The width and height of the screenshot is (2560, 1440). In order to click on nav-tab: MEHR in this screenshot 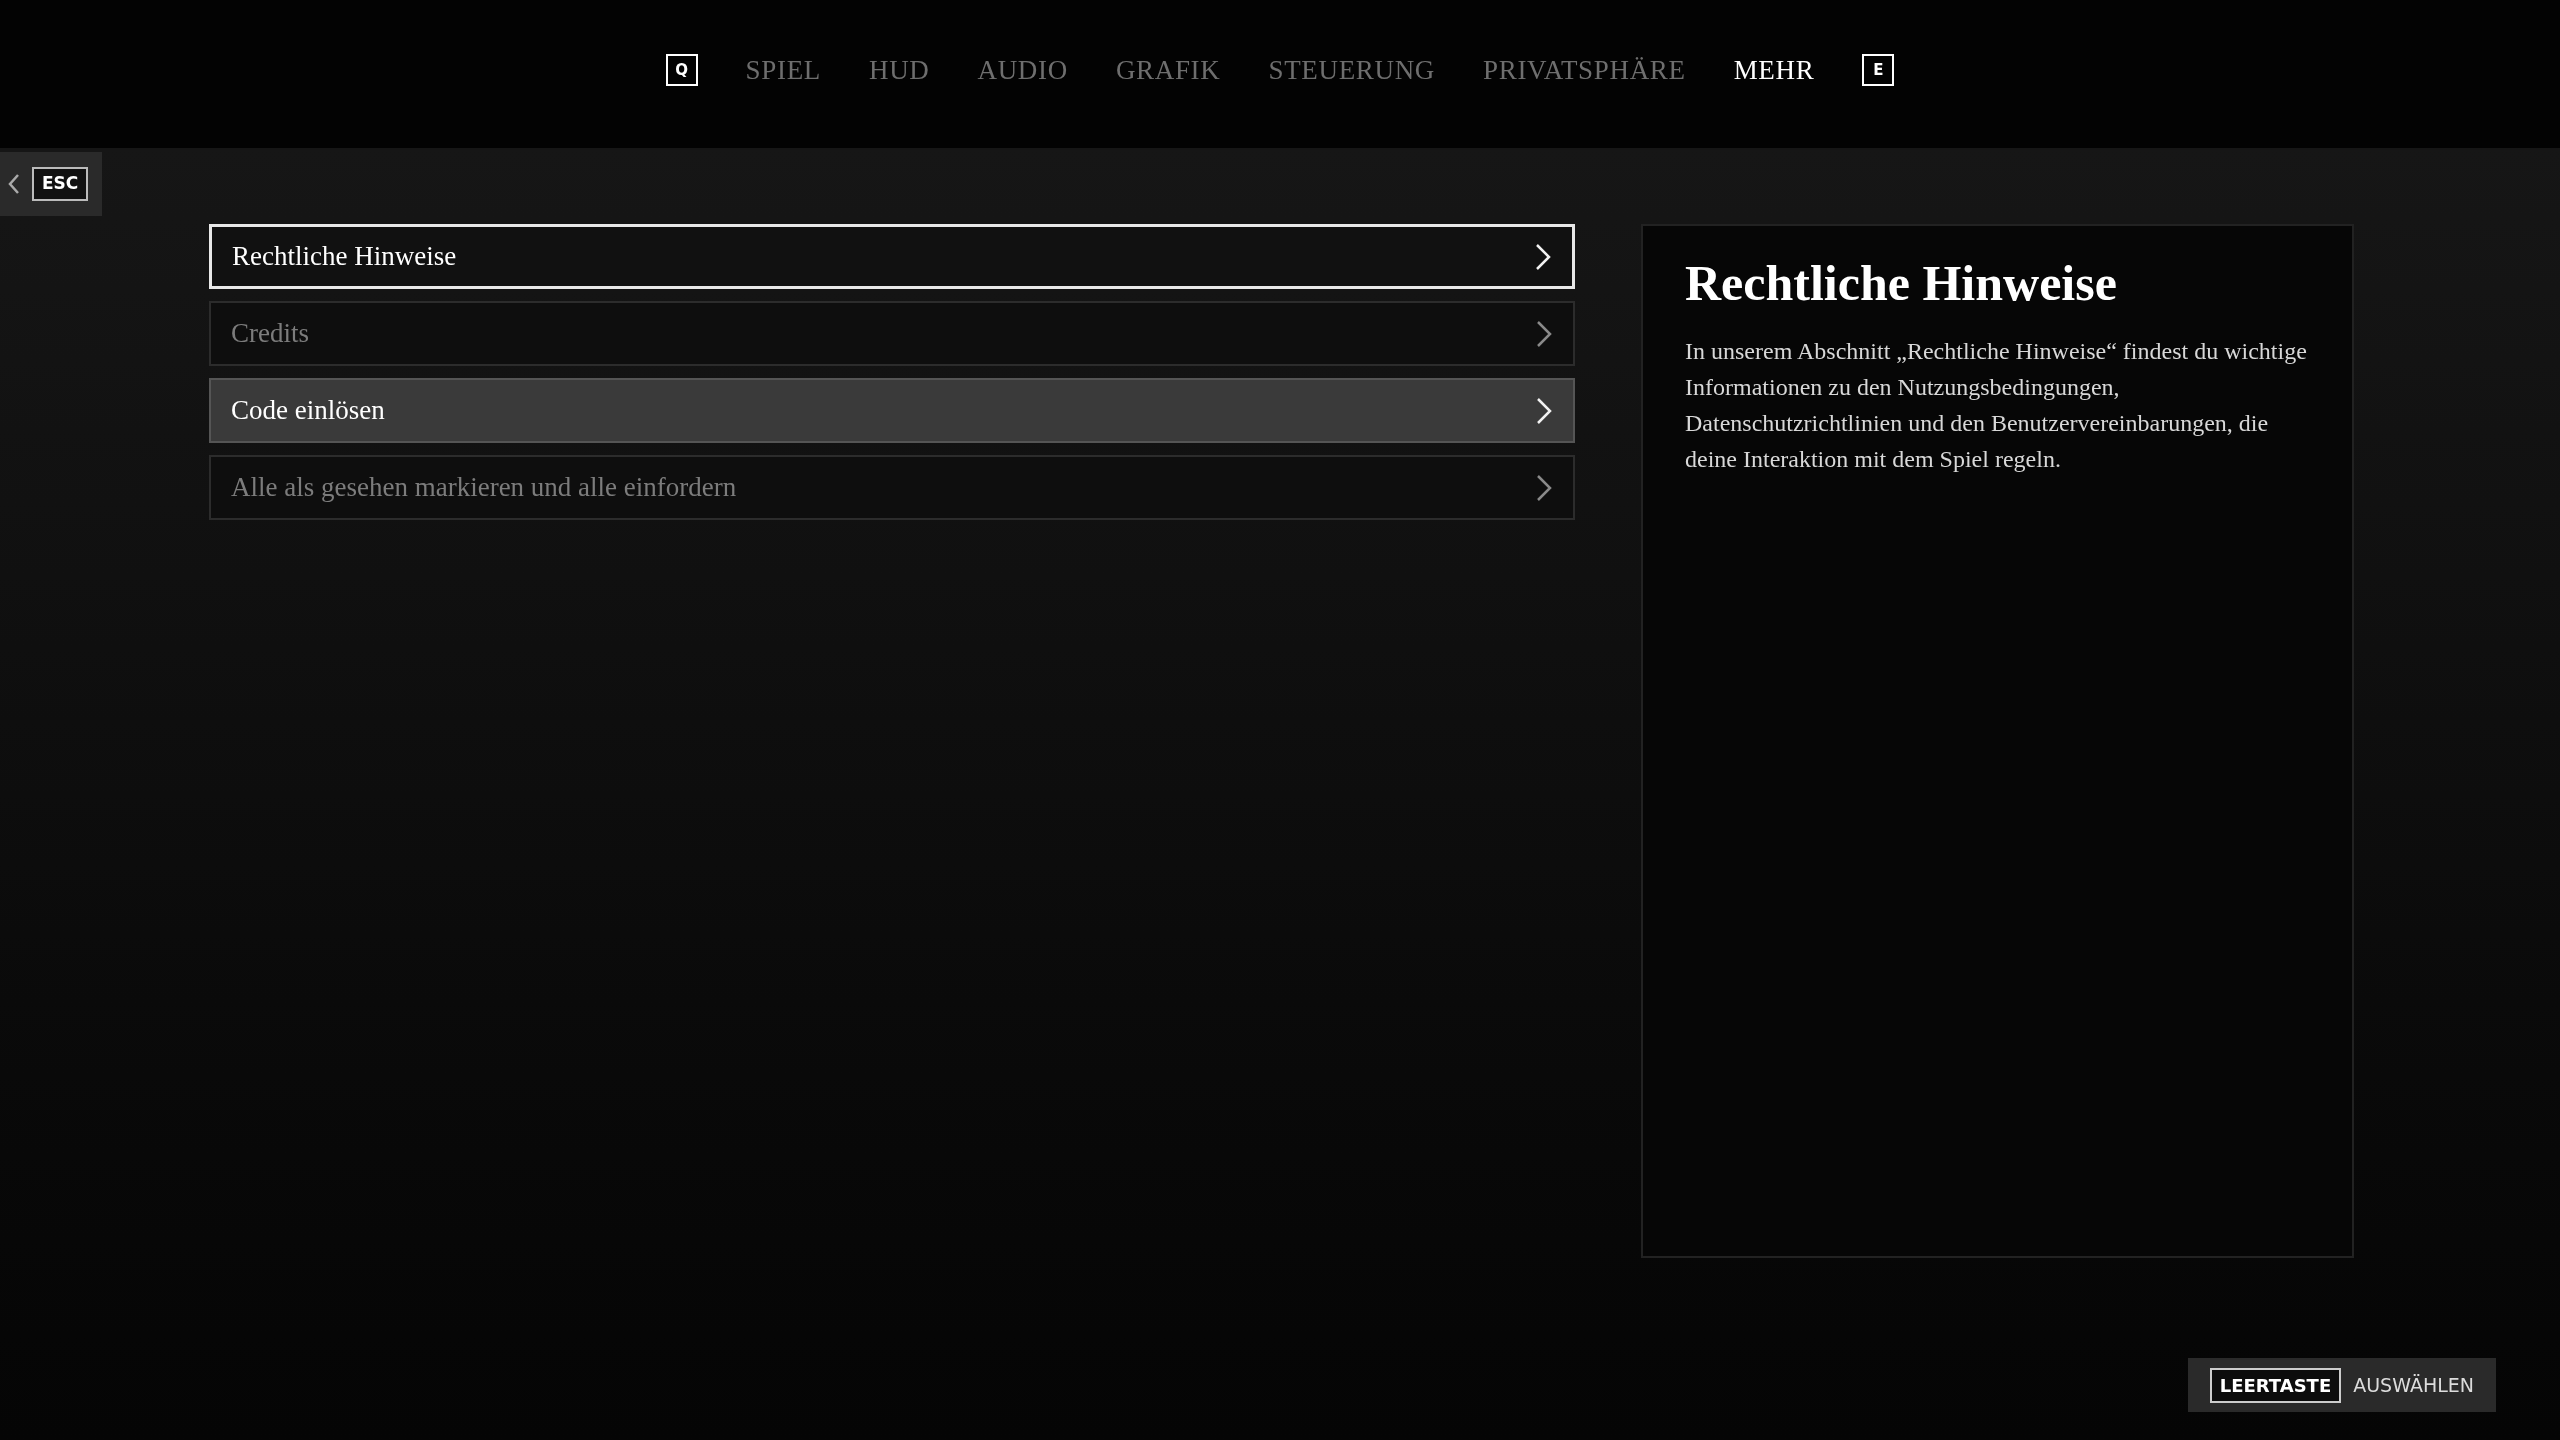, I will do `click(1774, 70)`.